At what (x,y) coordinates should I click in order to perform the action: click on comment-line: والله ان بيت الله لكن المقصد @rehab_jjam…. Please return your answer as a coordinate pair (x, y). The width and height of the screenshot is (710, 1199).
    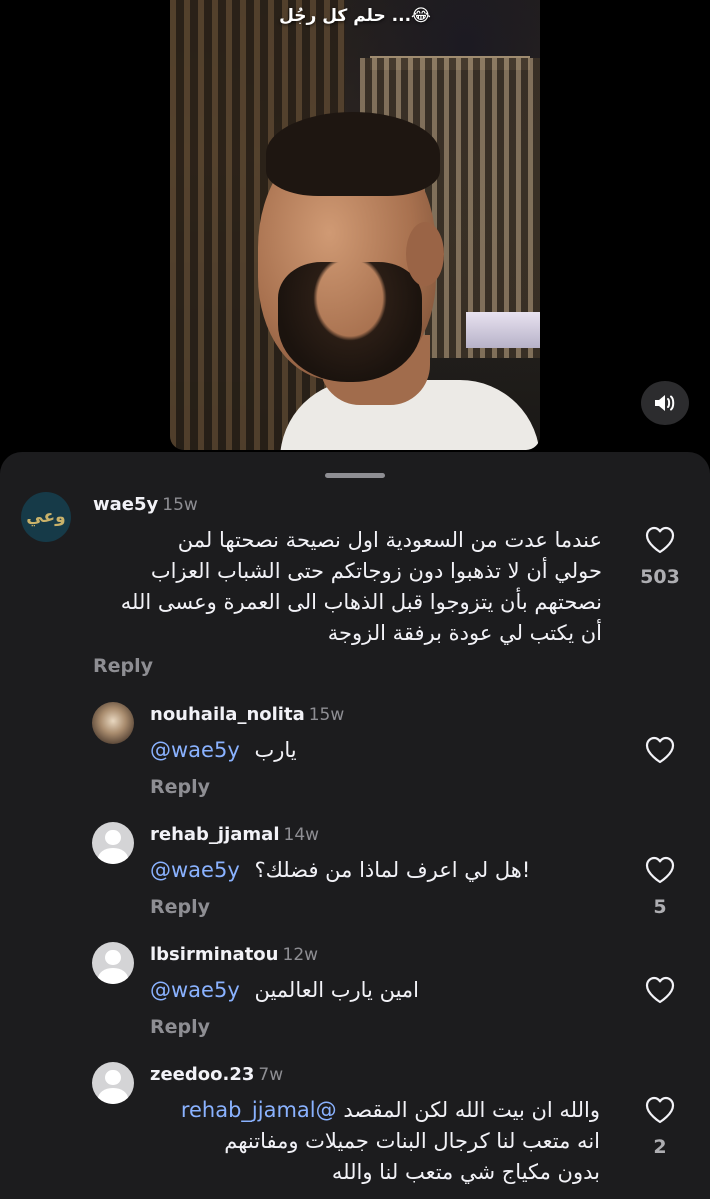
    Looking at the image, I should click on (375, 1110).